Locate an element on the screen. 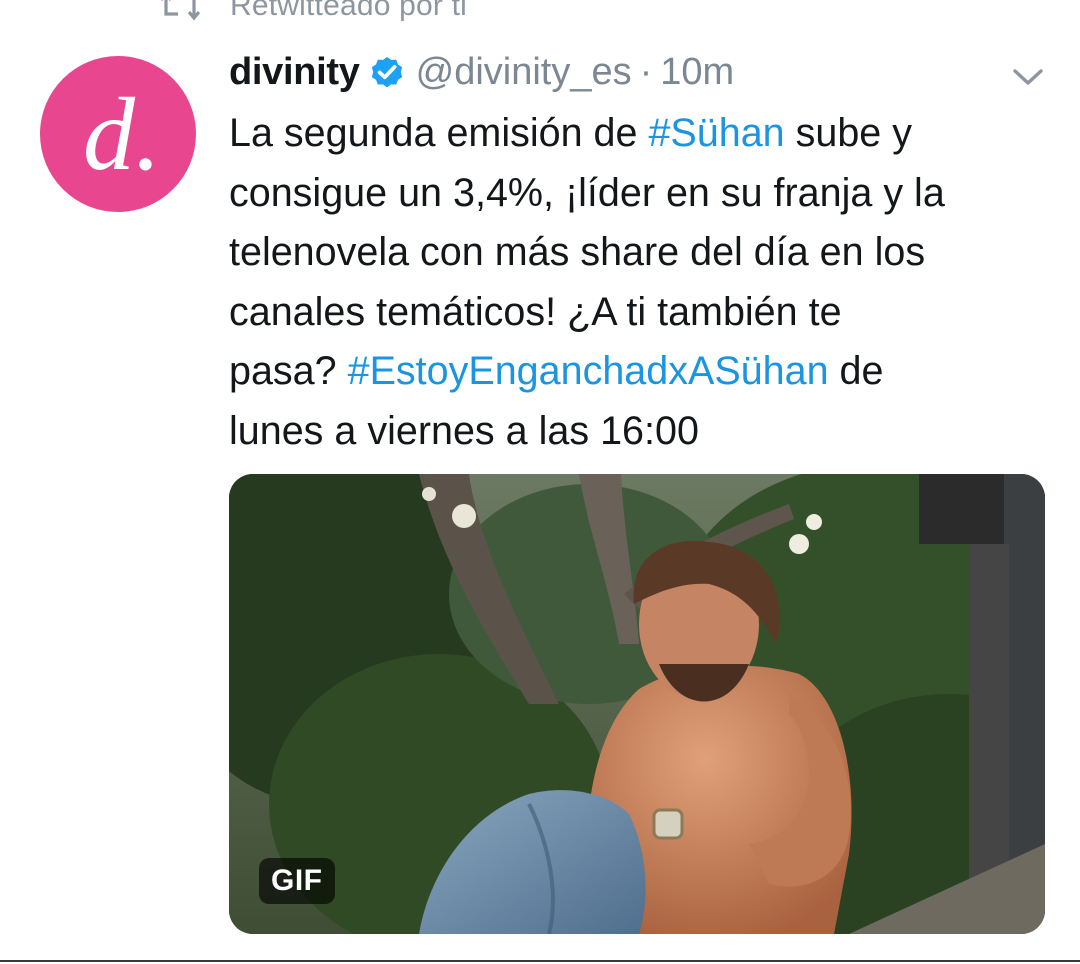 This screenshot has width=1080, height=964. retweet-header: Retwitteado por ti is located at coordinates (313, 13).